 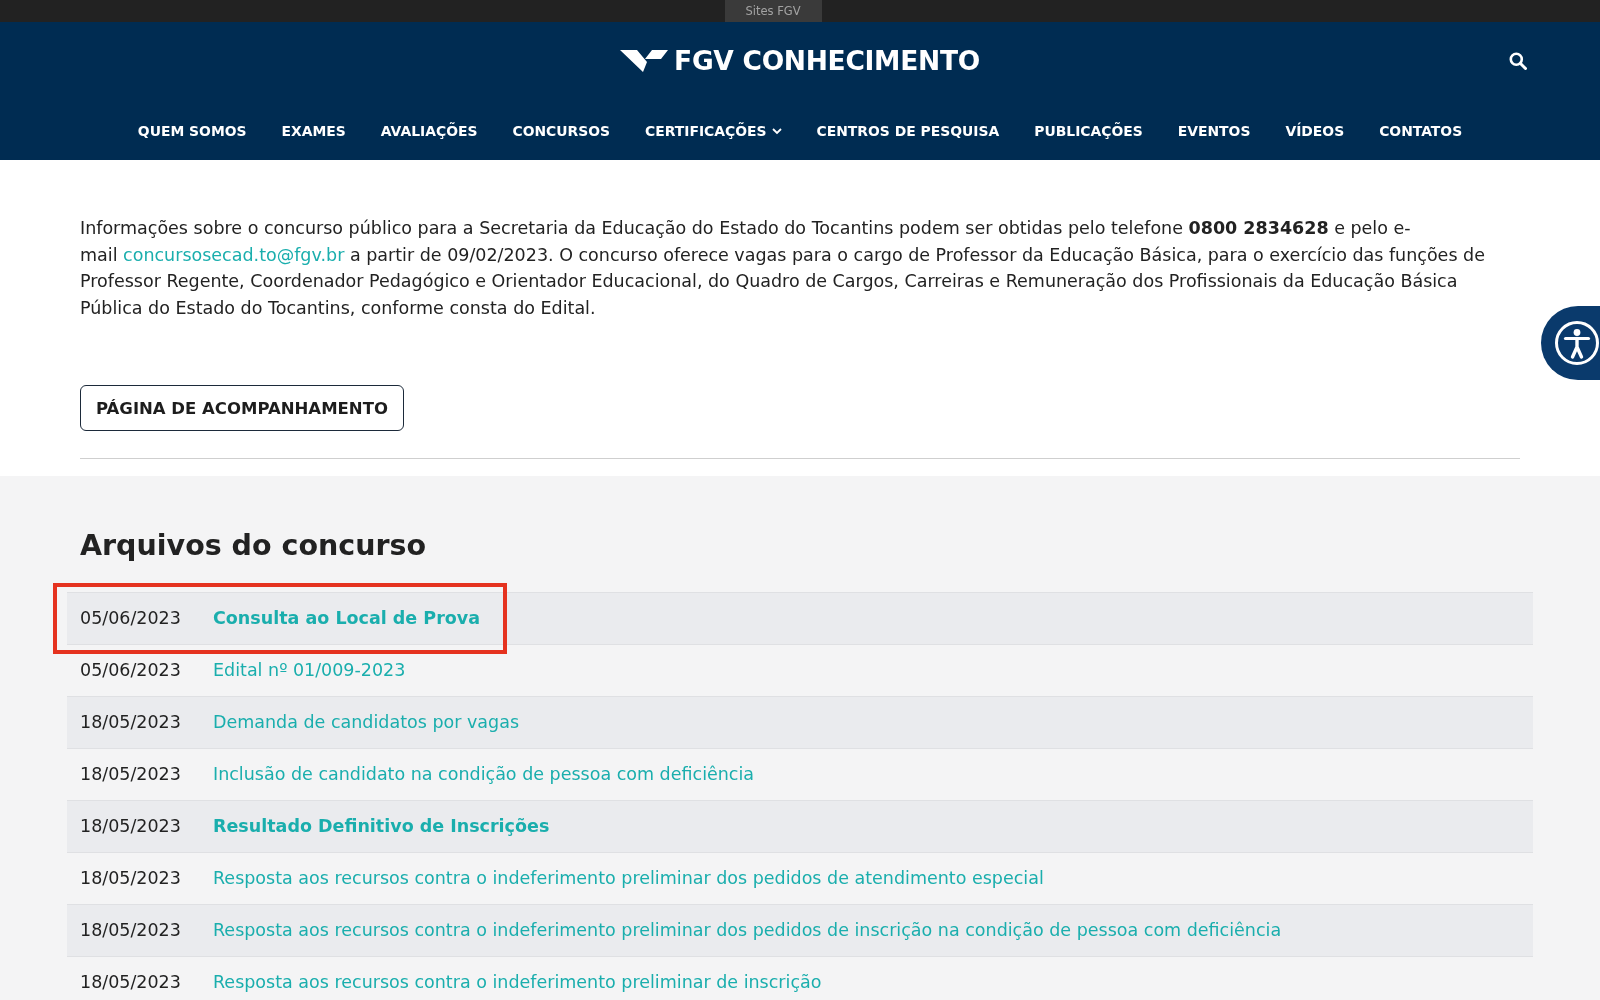 What do you see at coordinates (783, 268) in the screenshot?
I see `intro-paragraph: Informações sobre o concurso público para a Secretaria da Educação do Estado do Tocantins podem ser obtidas pelo telefone 0800 2834628 e pelo e-mail concursosecad.to@fgv.br a partir de 09/02/2023. O concurso oferece vagas para o cargo de Professor da Educação Básica, para o exercício das funções de Professor Regente, Coordenador Pedagógico e Orientador Educacional, do Quadro de Cargos, Carreiras e Remuneração dos Profissionais da Educação Básica Pública do Estado do Tocantins, conforme consta do Edital.` at bounding box center [783, 268].